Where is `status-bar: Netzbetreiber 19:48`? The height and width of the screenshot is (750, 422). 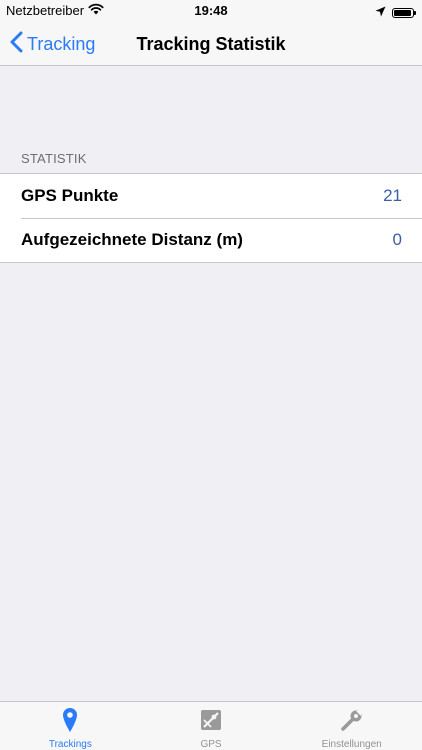
status-bar: Netzbetreiber 19:48 is located at coordinates (211, 11).